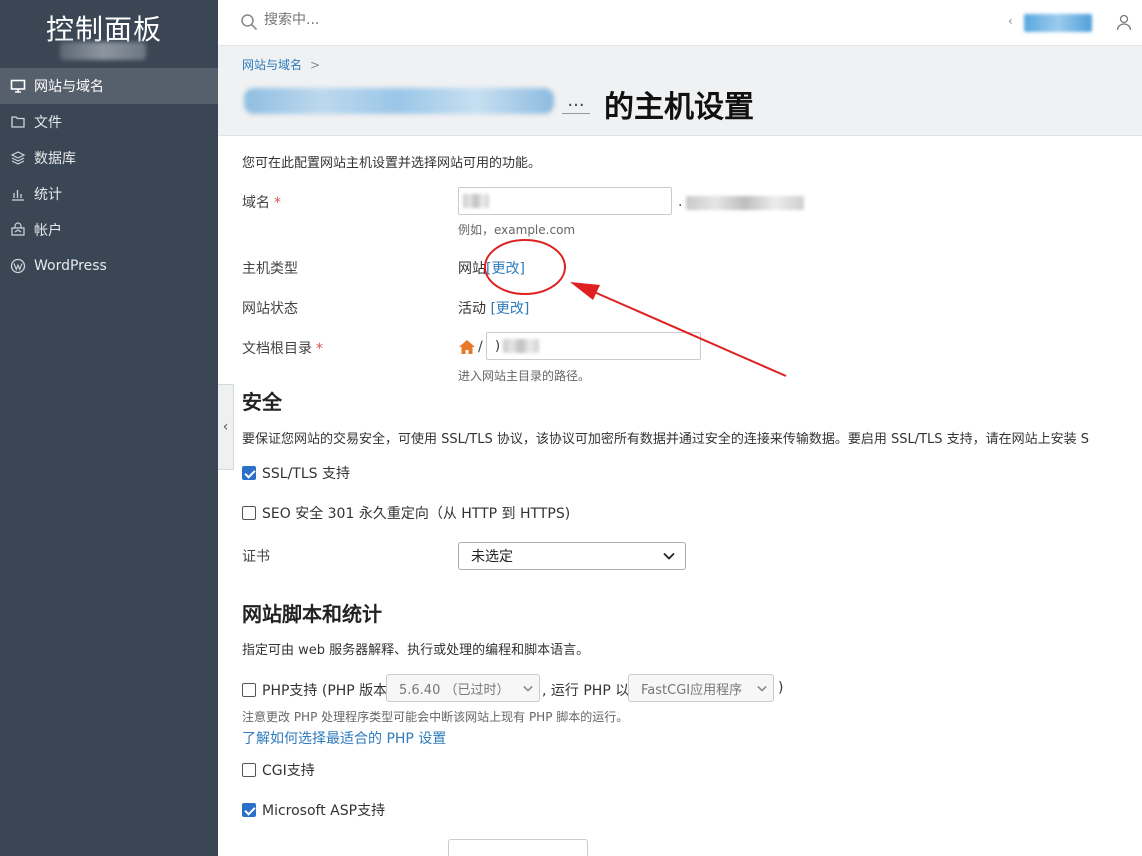 This screenshot has width=1142, height=856. I want to click on monitor-icon, so click(18, 86).